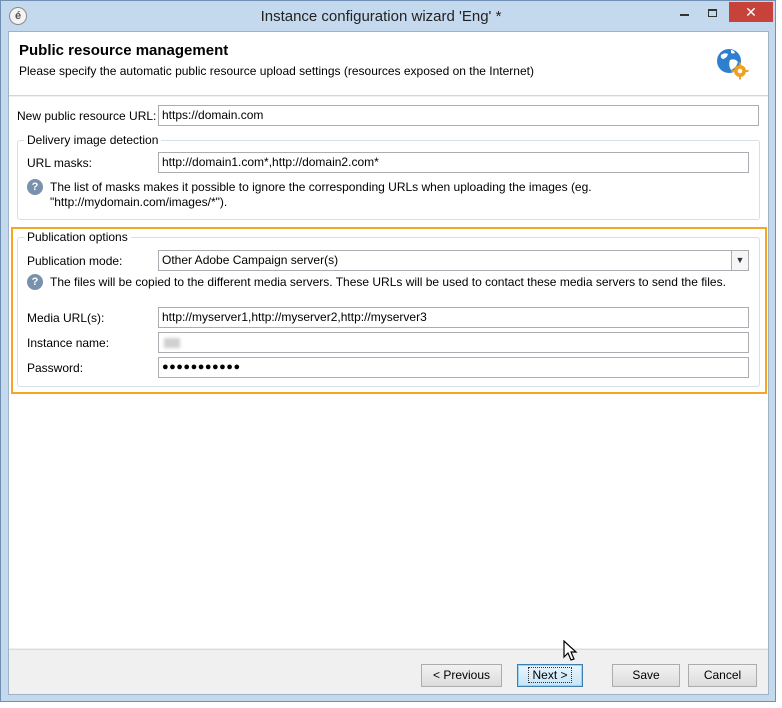  What do you see at coordinates (75, 261) in the screenshot?
I see `publication-mode-label: Publication mode:` at bounding box center [75, 261].